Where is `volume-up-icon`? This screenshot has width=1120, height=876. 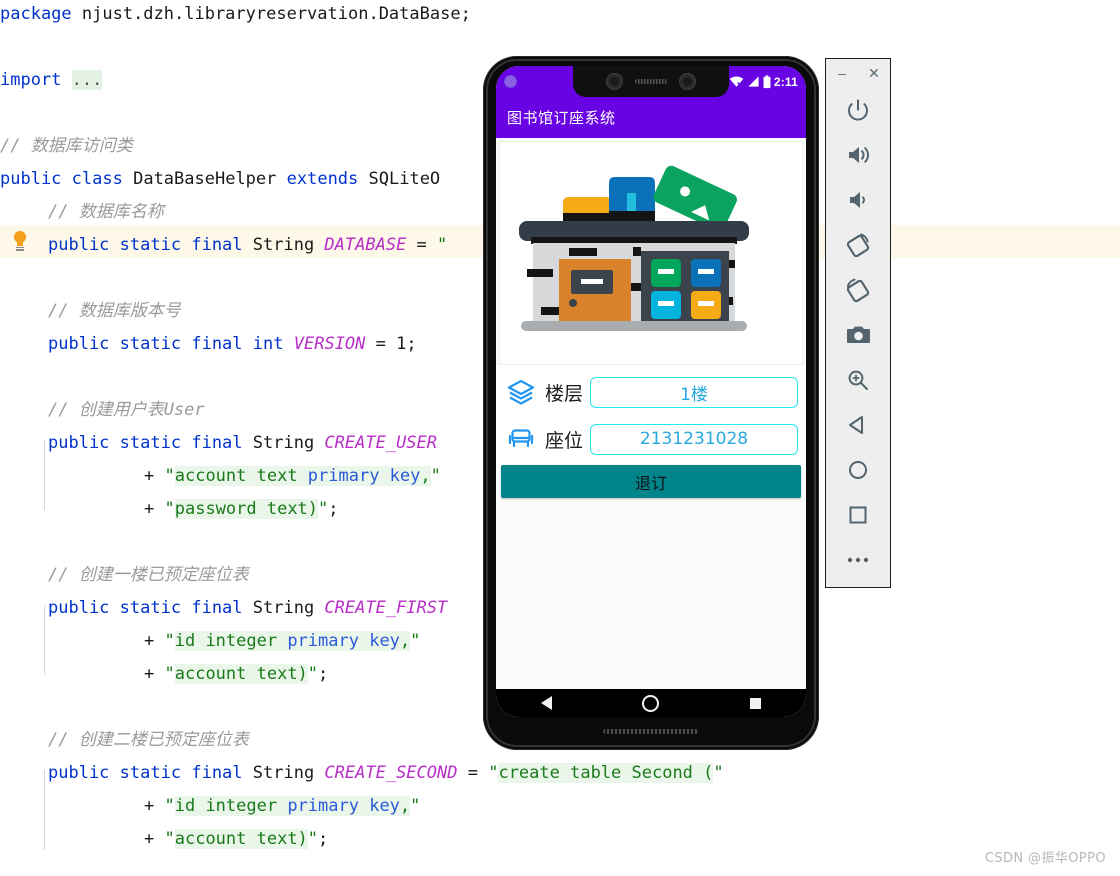
volume-up-icon is located at coordinates (858, 154).